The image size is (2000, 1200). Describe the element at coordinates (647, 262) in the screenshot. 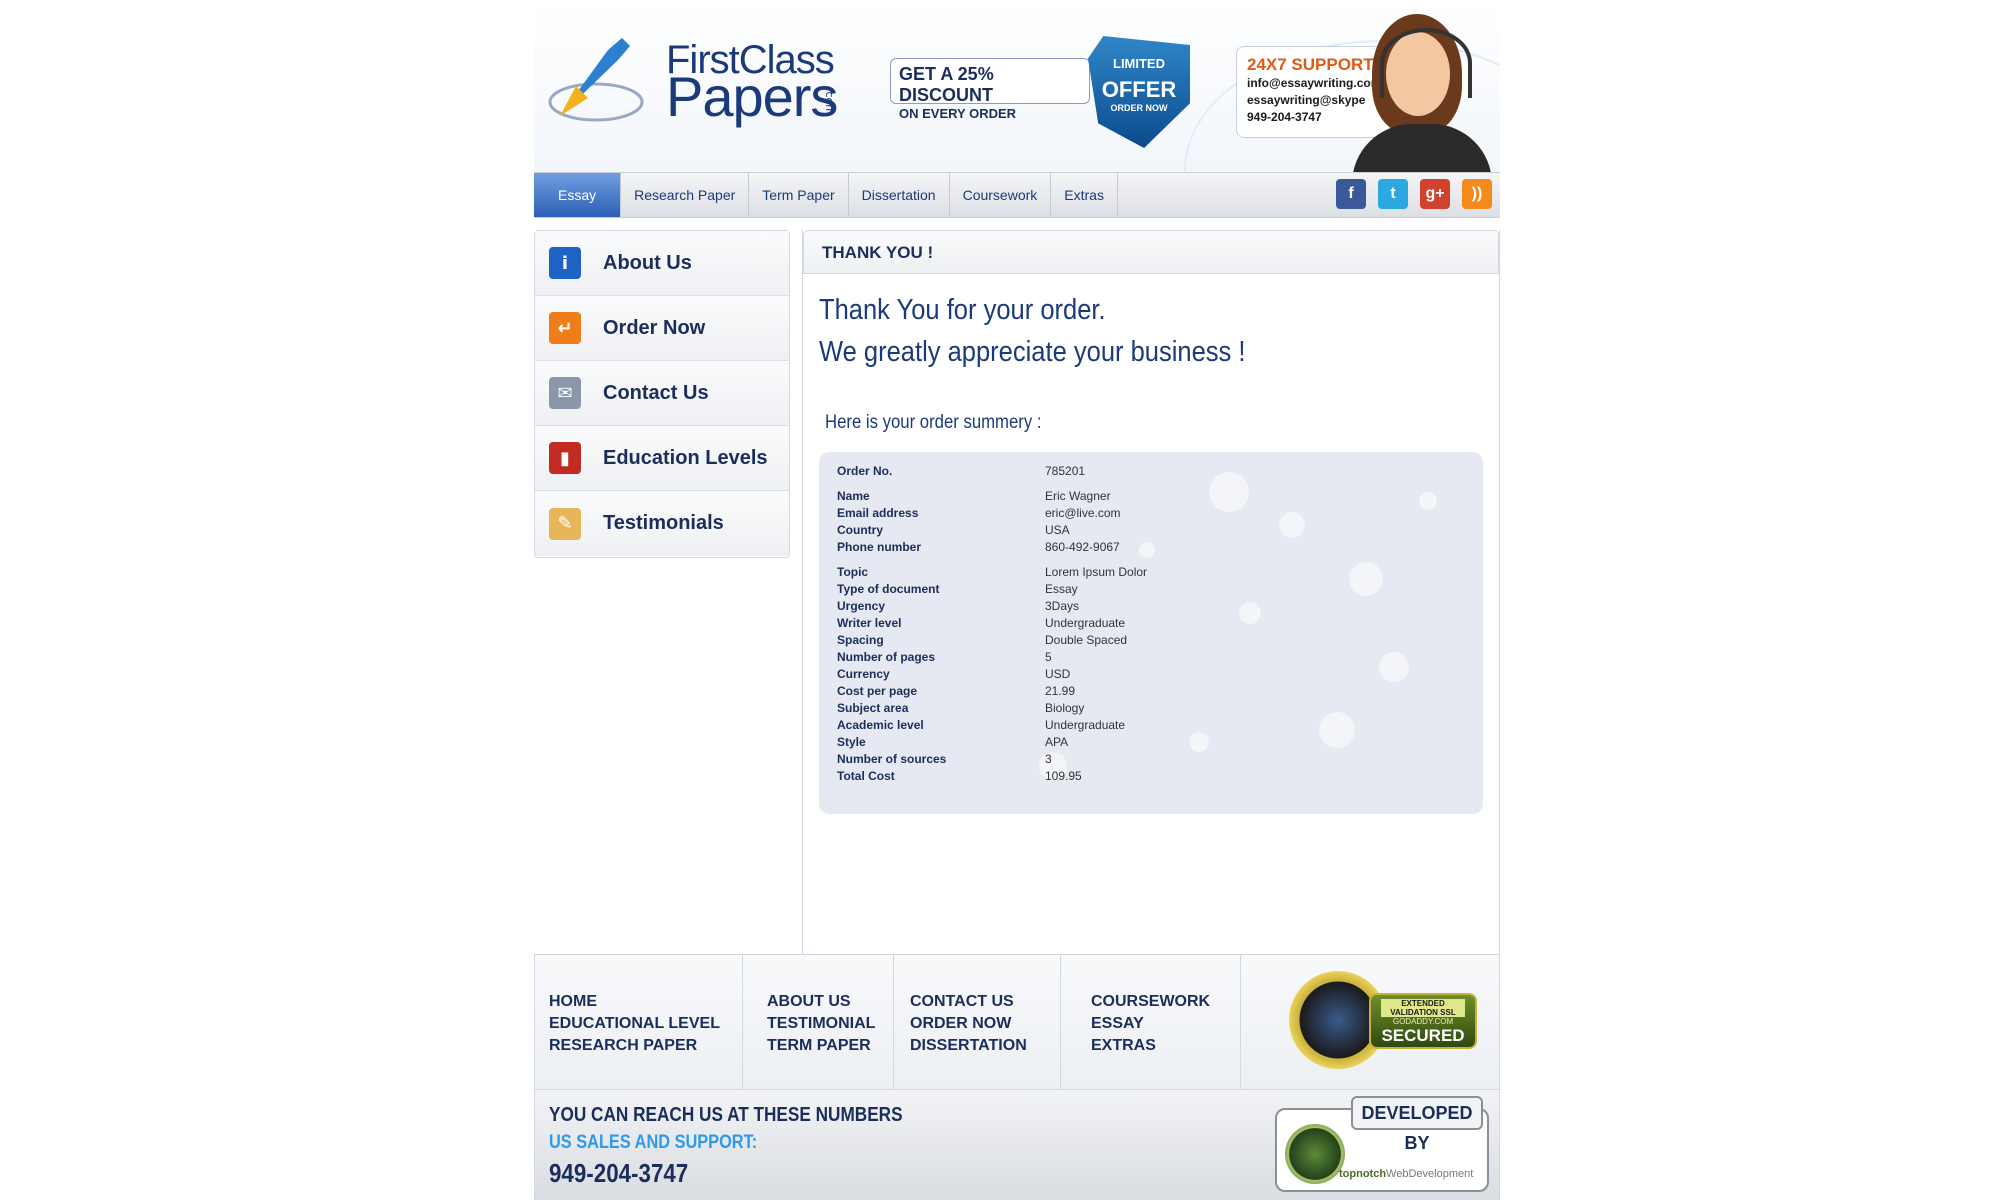

I see `sidebar-item-label: About Us` at that location.